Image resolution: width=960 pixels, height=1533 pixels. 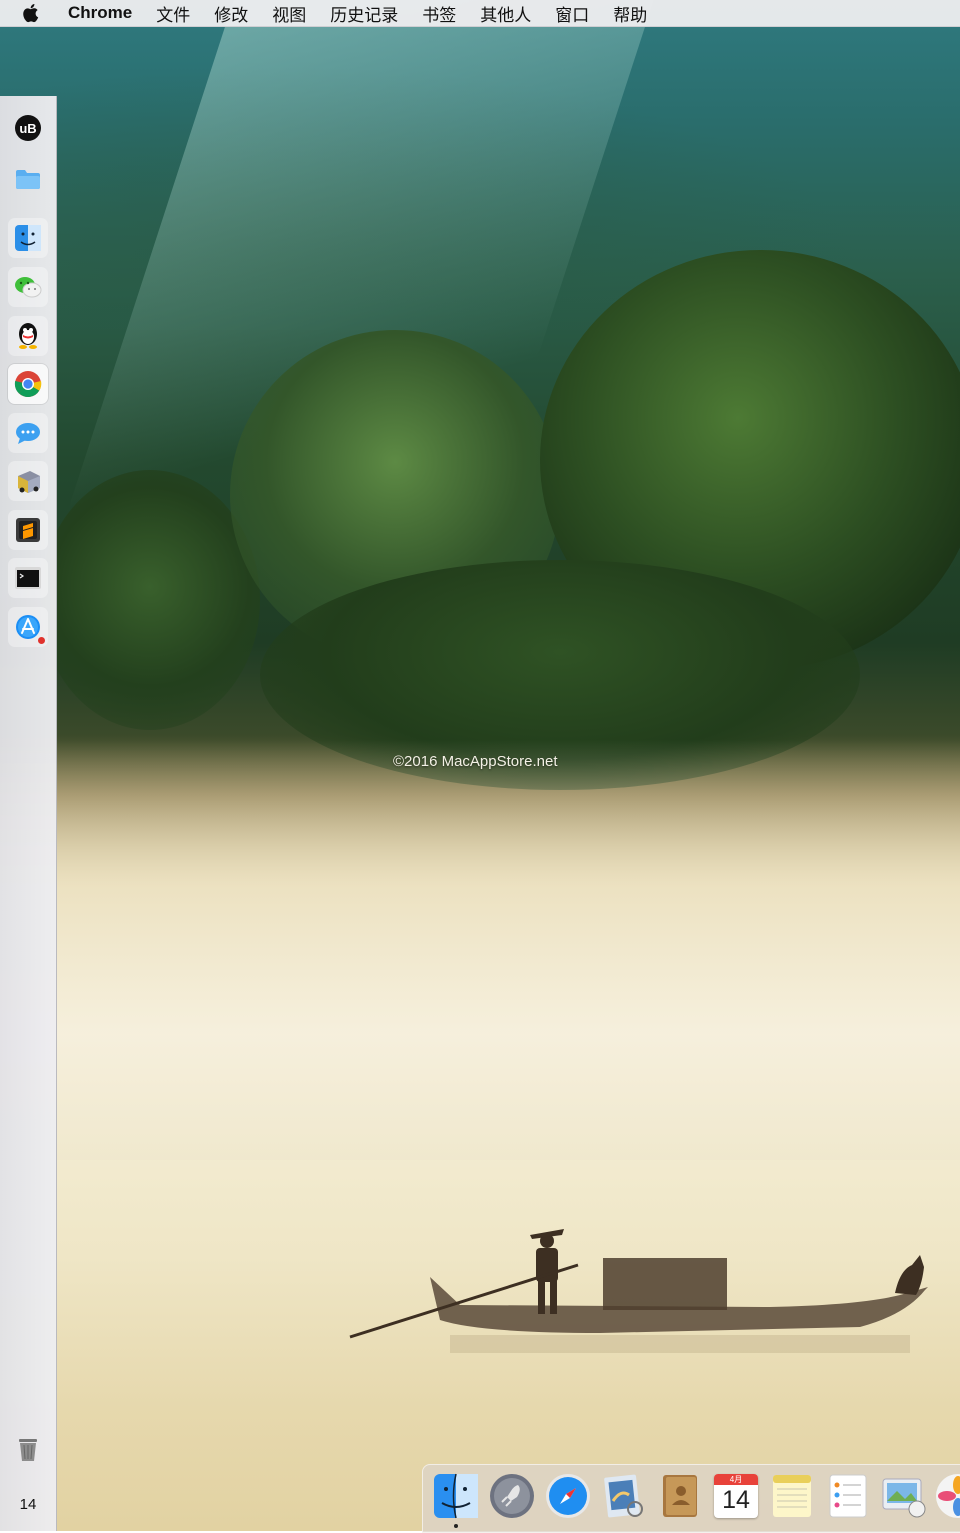 I want to click on chrome-icon, so click(x=28, y=384).